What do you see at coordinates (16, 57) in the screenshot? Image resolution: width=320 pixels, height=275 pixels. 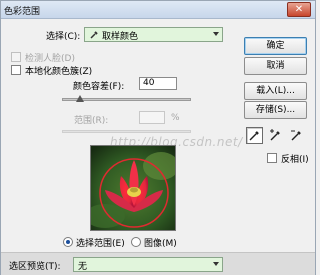 I see `detect-faces-checkbox` at bounding box center [16, 57].